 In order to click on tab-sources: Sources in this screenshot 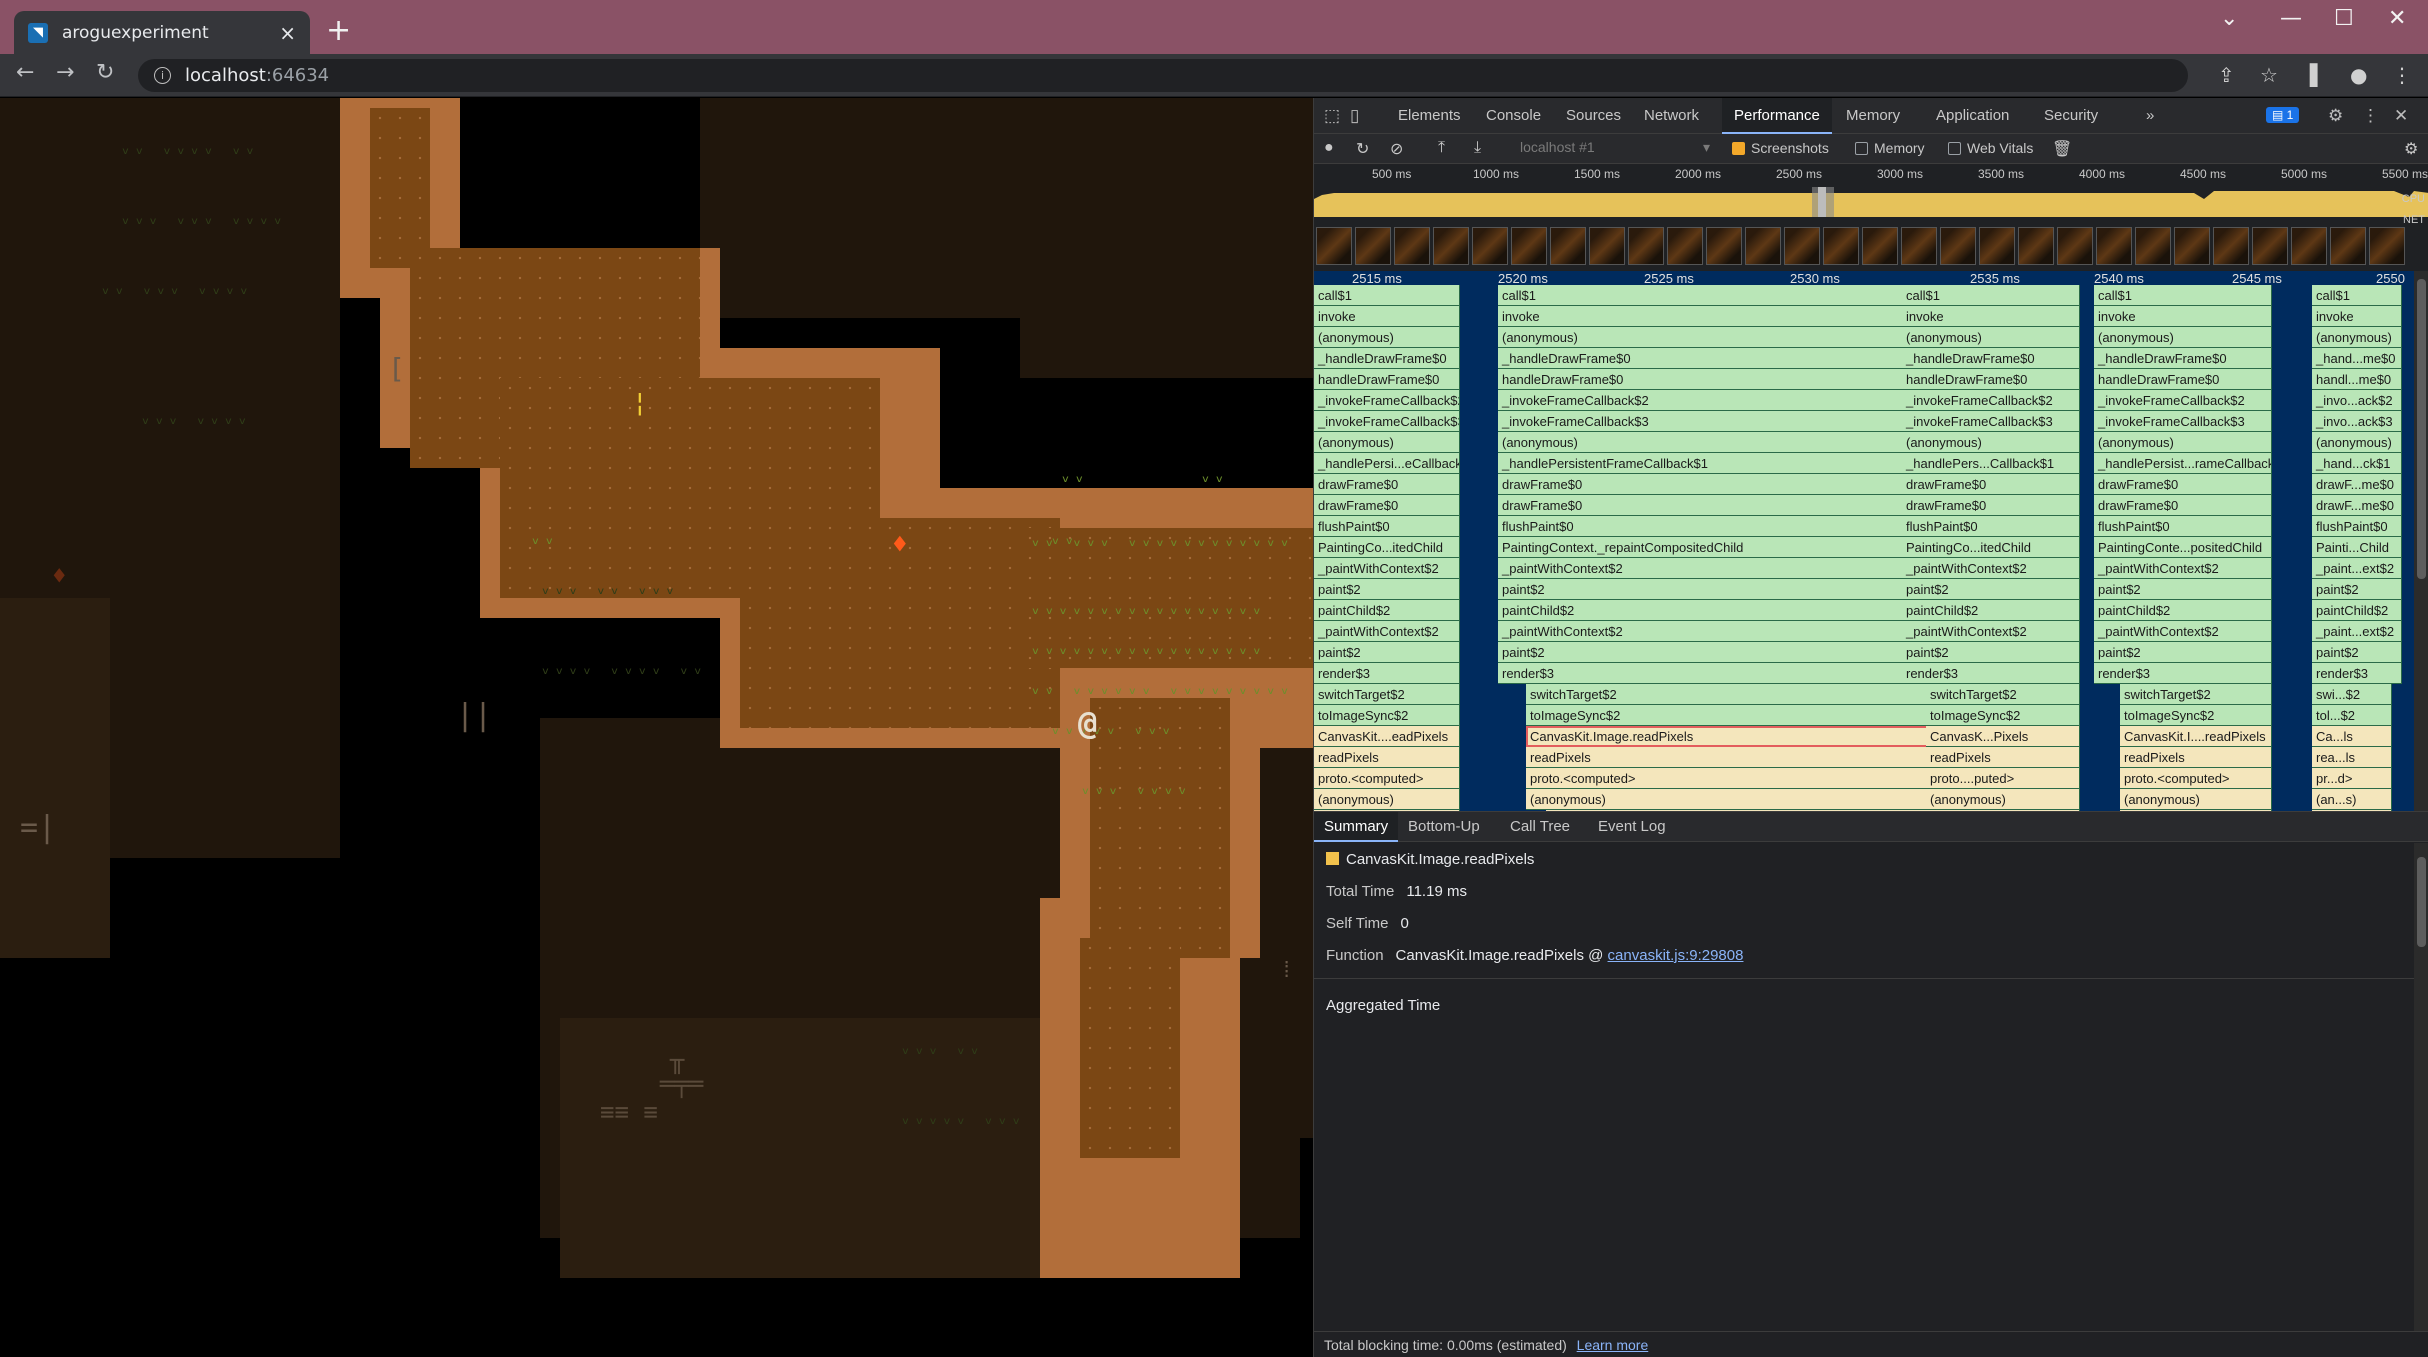, I will do `click(1593, 116)`.